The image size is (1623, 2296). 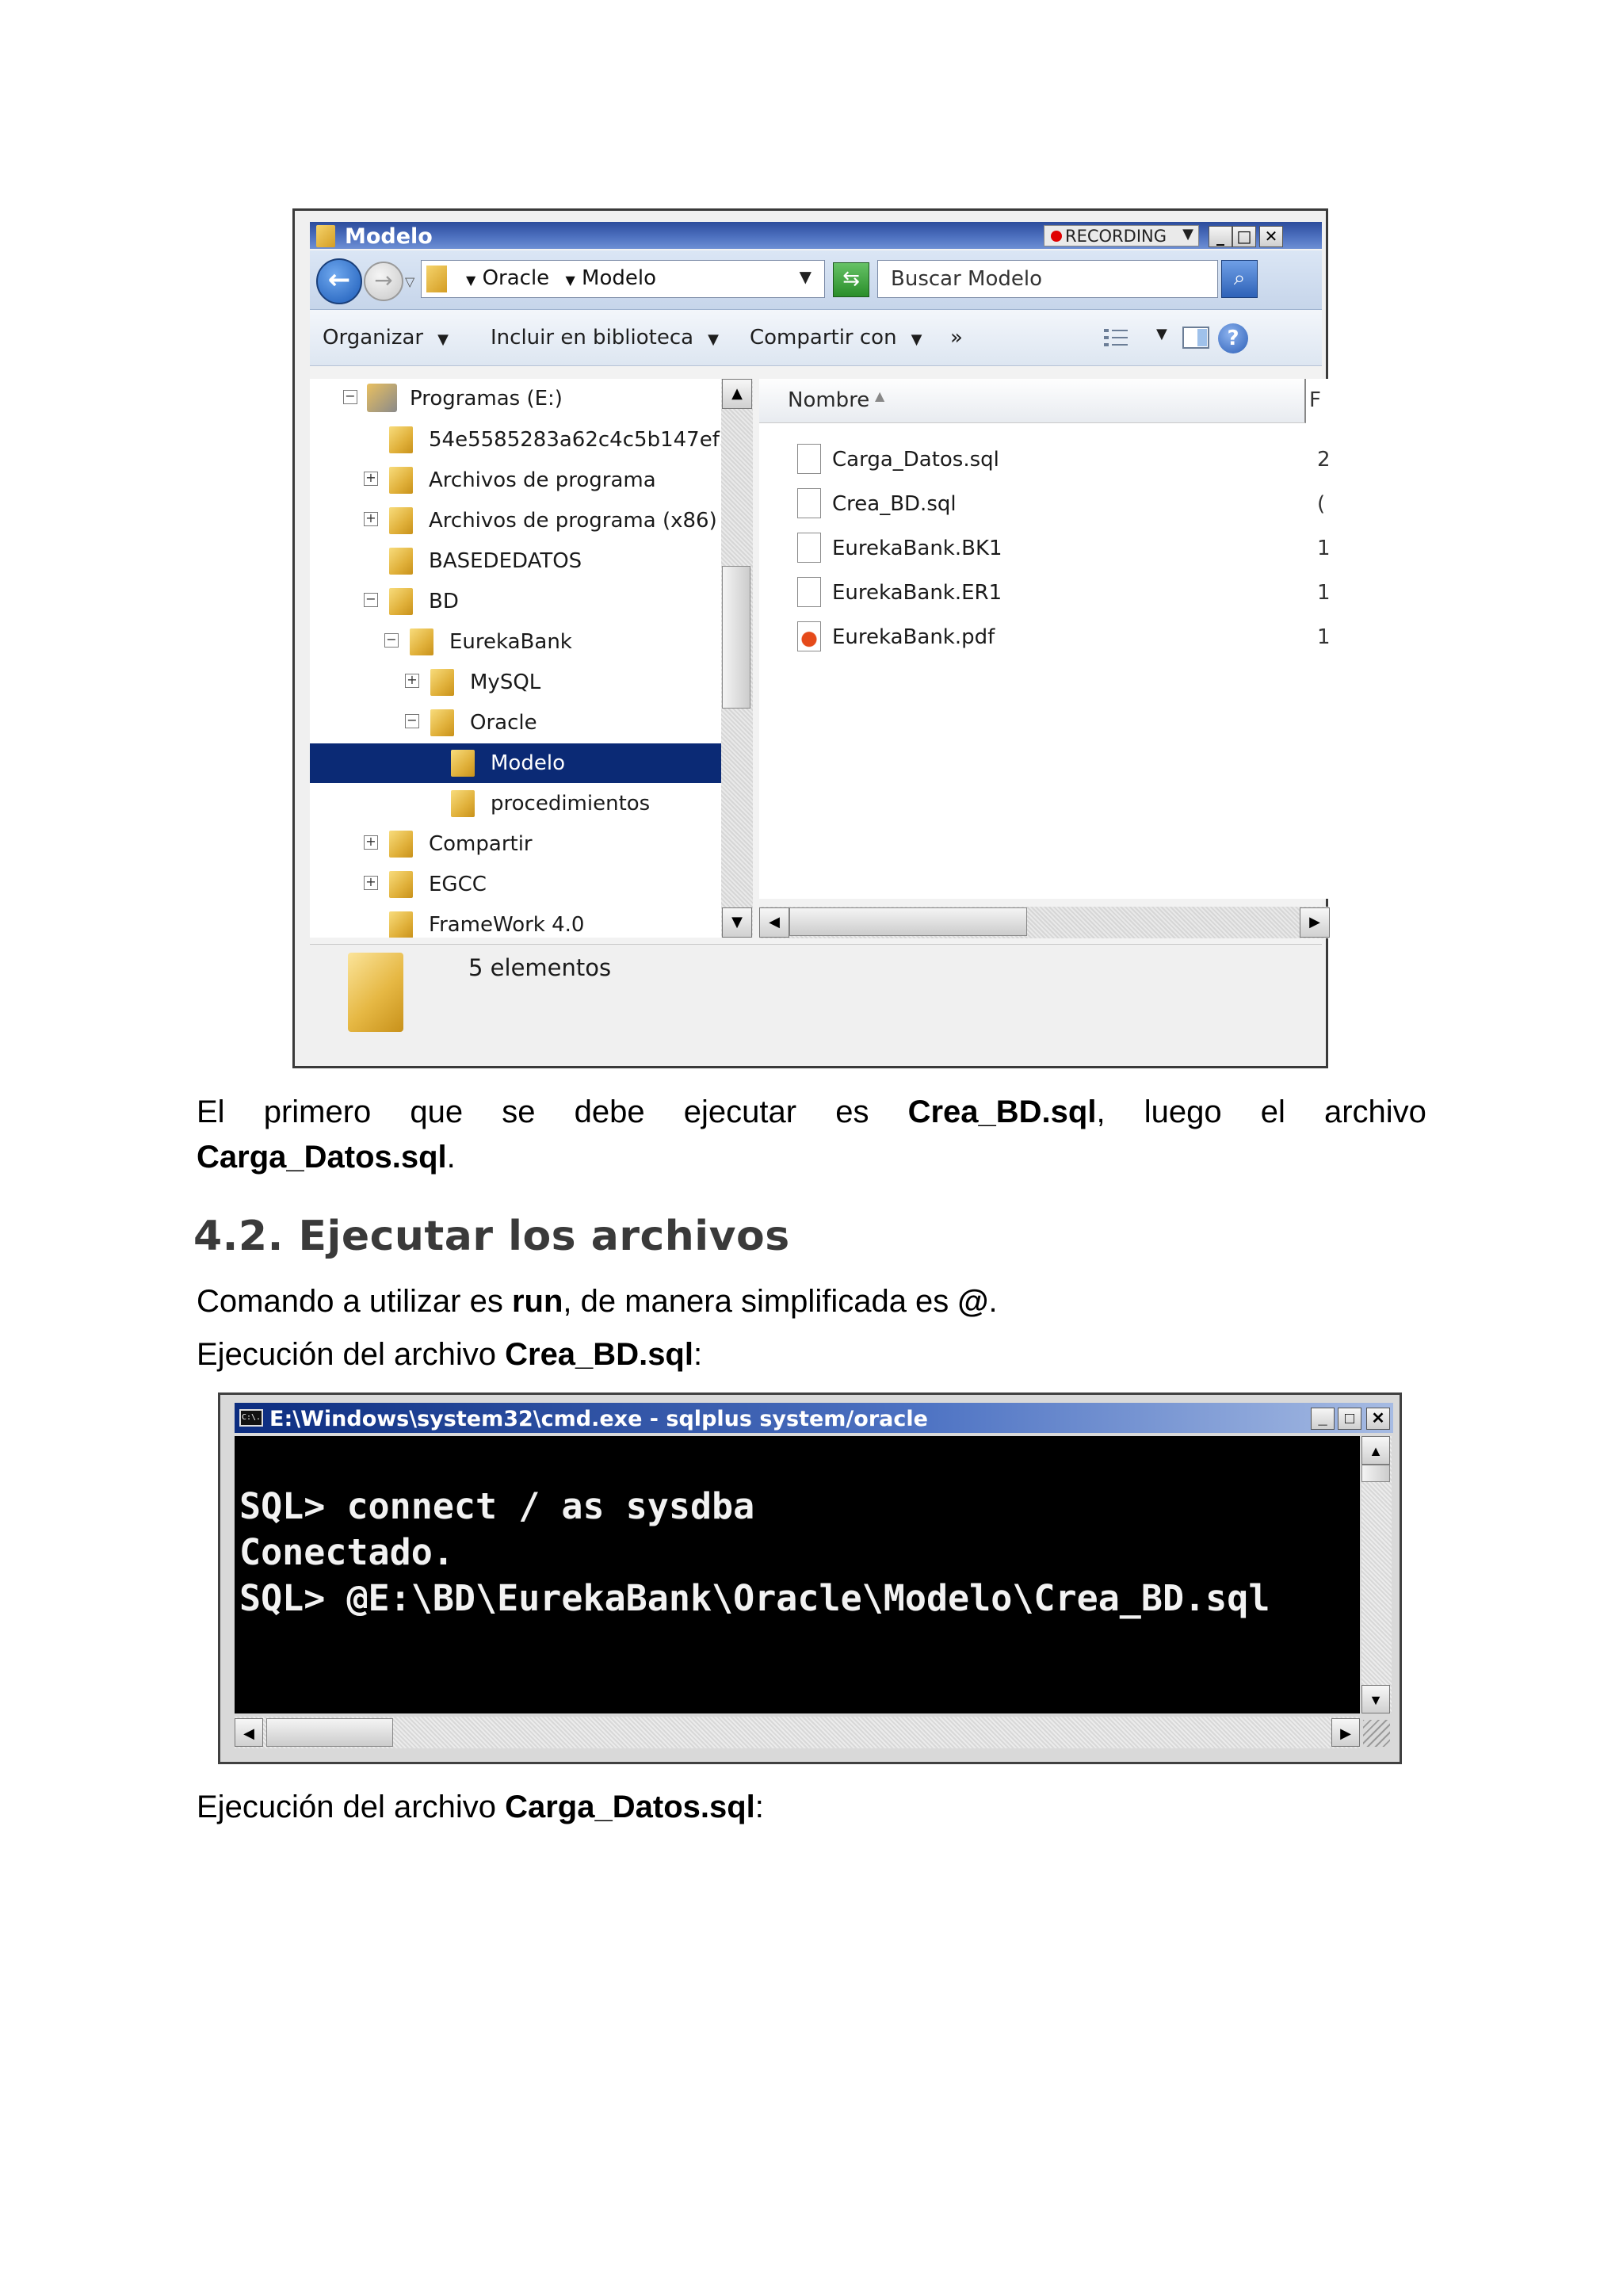 I want to click on include-in-library-label: Incluir en biblioteca, so click(x=592, y=338).